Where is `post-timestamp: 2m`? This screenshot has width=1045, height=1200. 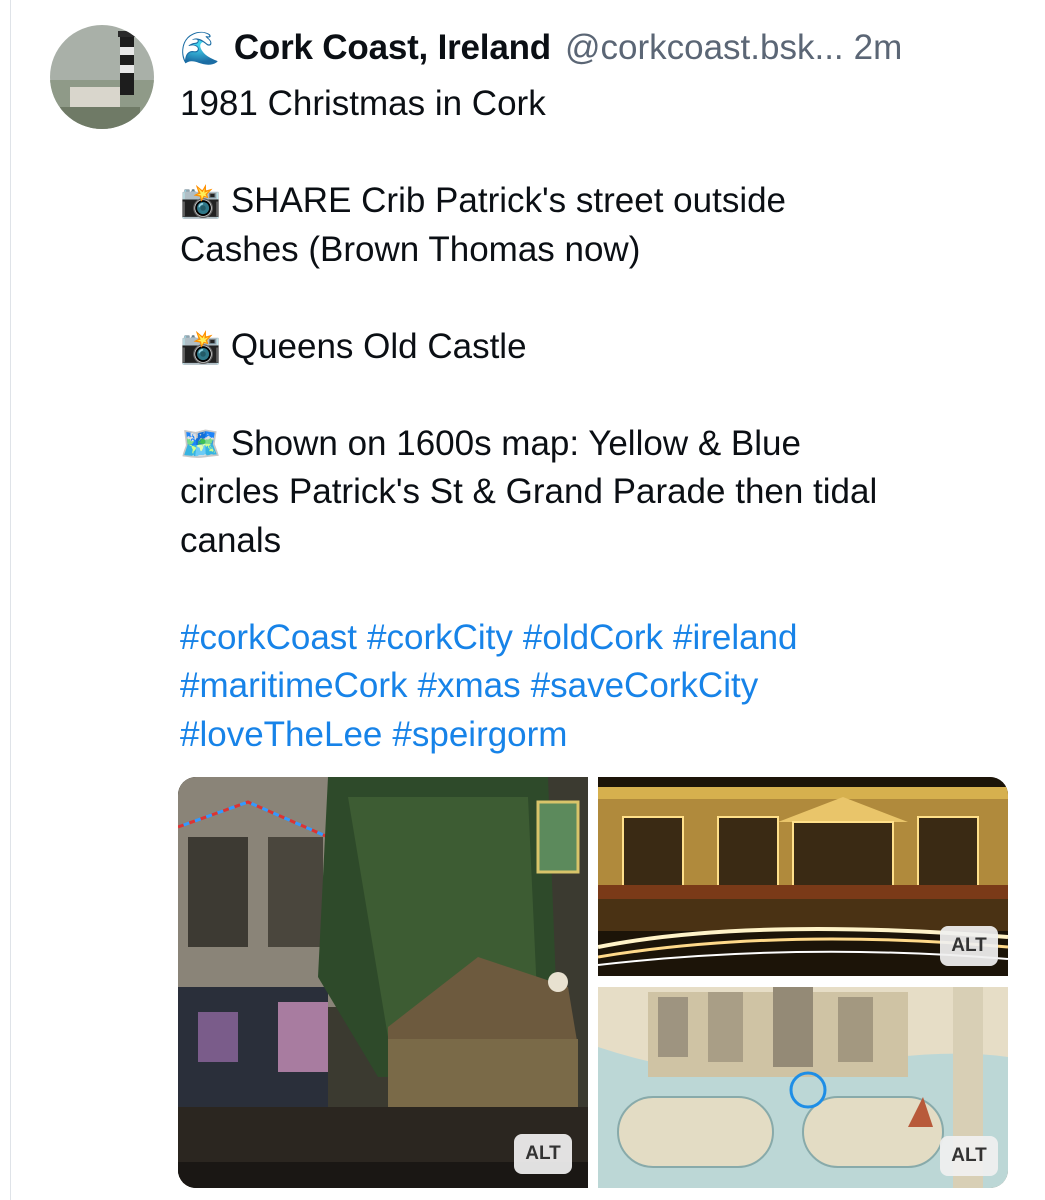
post-timestamp: 2m is located at coordinates (878, 48).